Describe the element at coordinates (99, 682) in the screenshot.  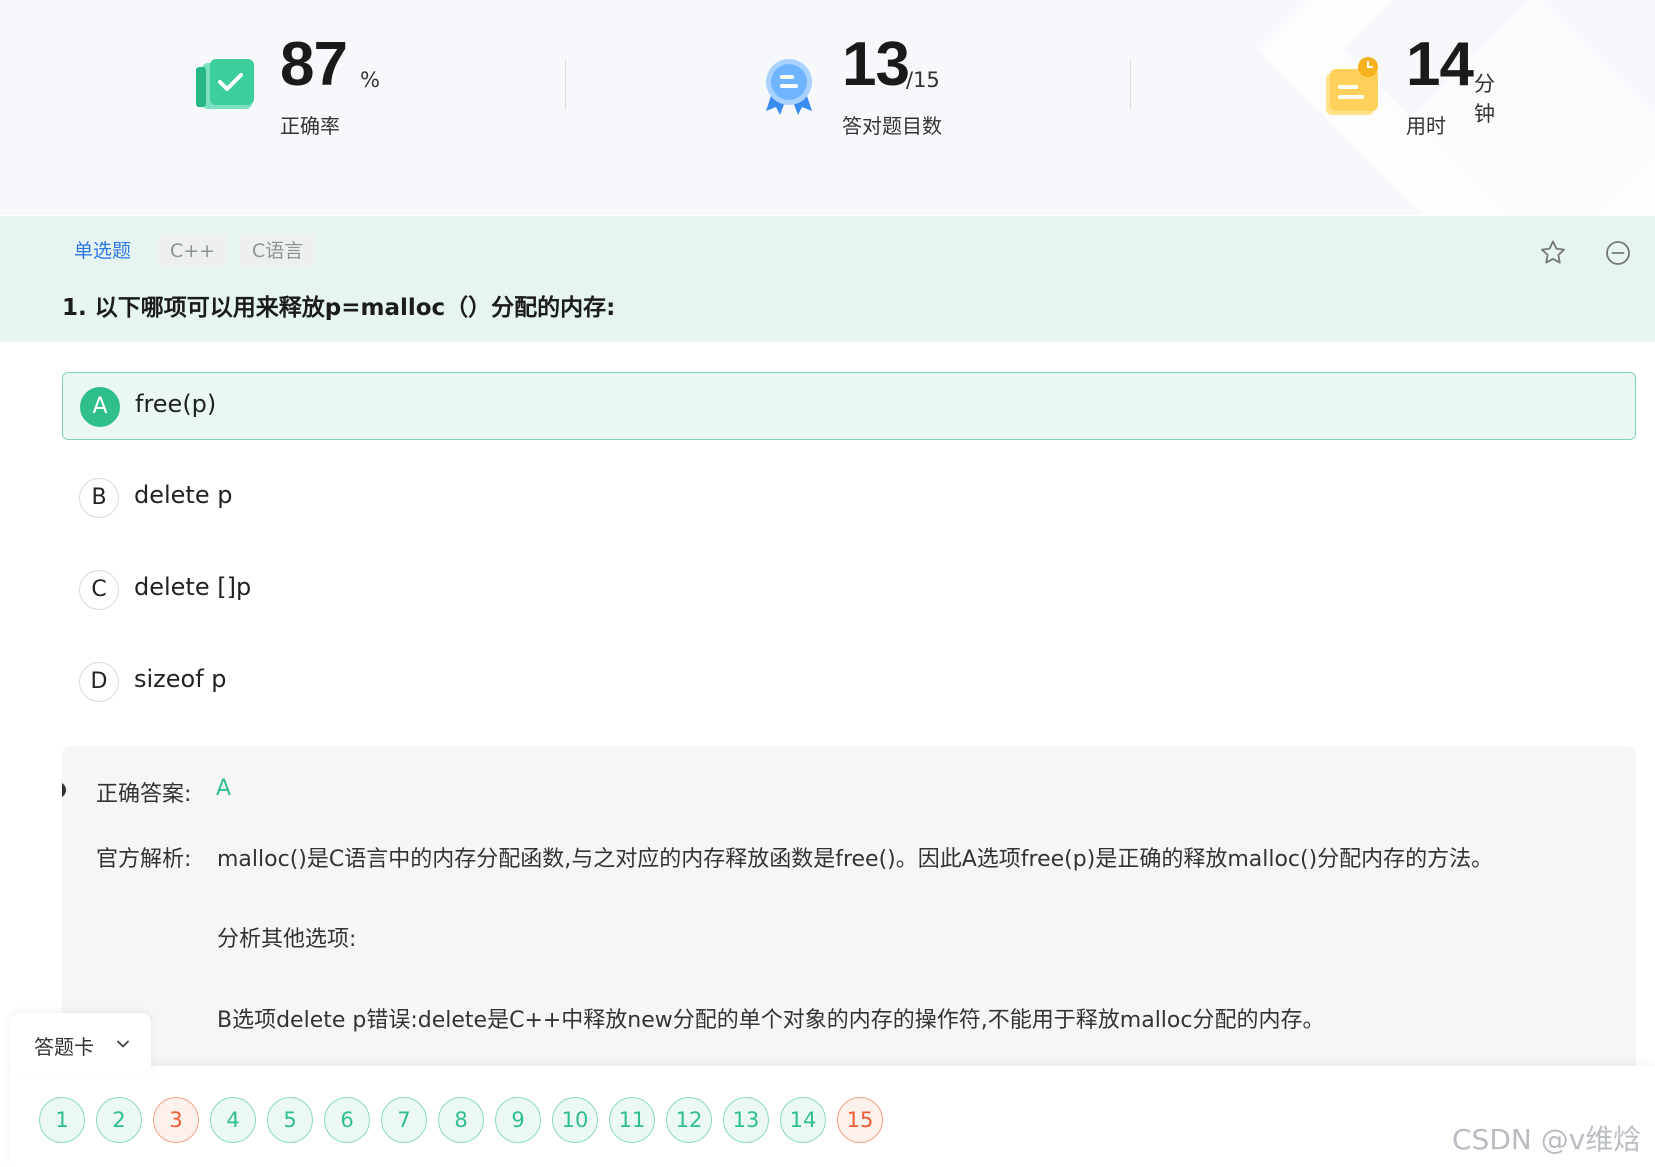
I see `option-letter: D` at that location.